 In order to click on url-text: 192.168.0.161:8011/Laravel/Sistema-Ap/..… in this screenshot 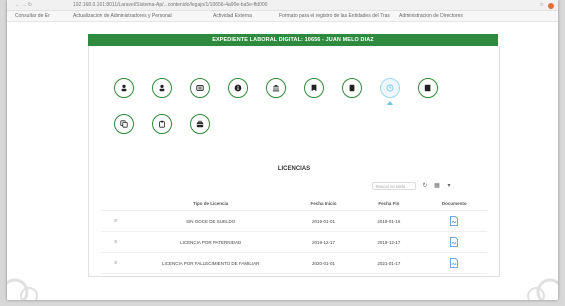, I will do `click(238, 5)`.